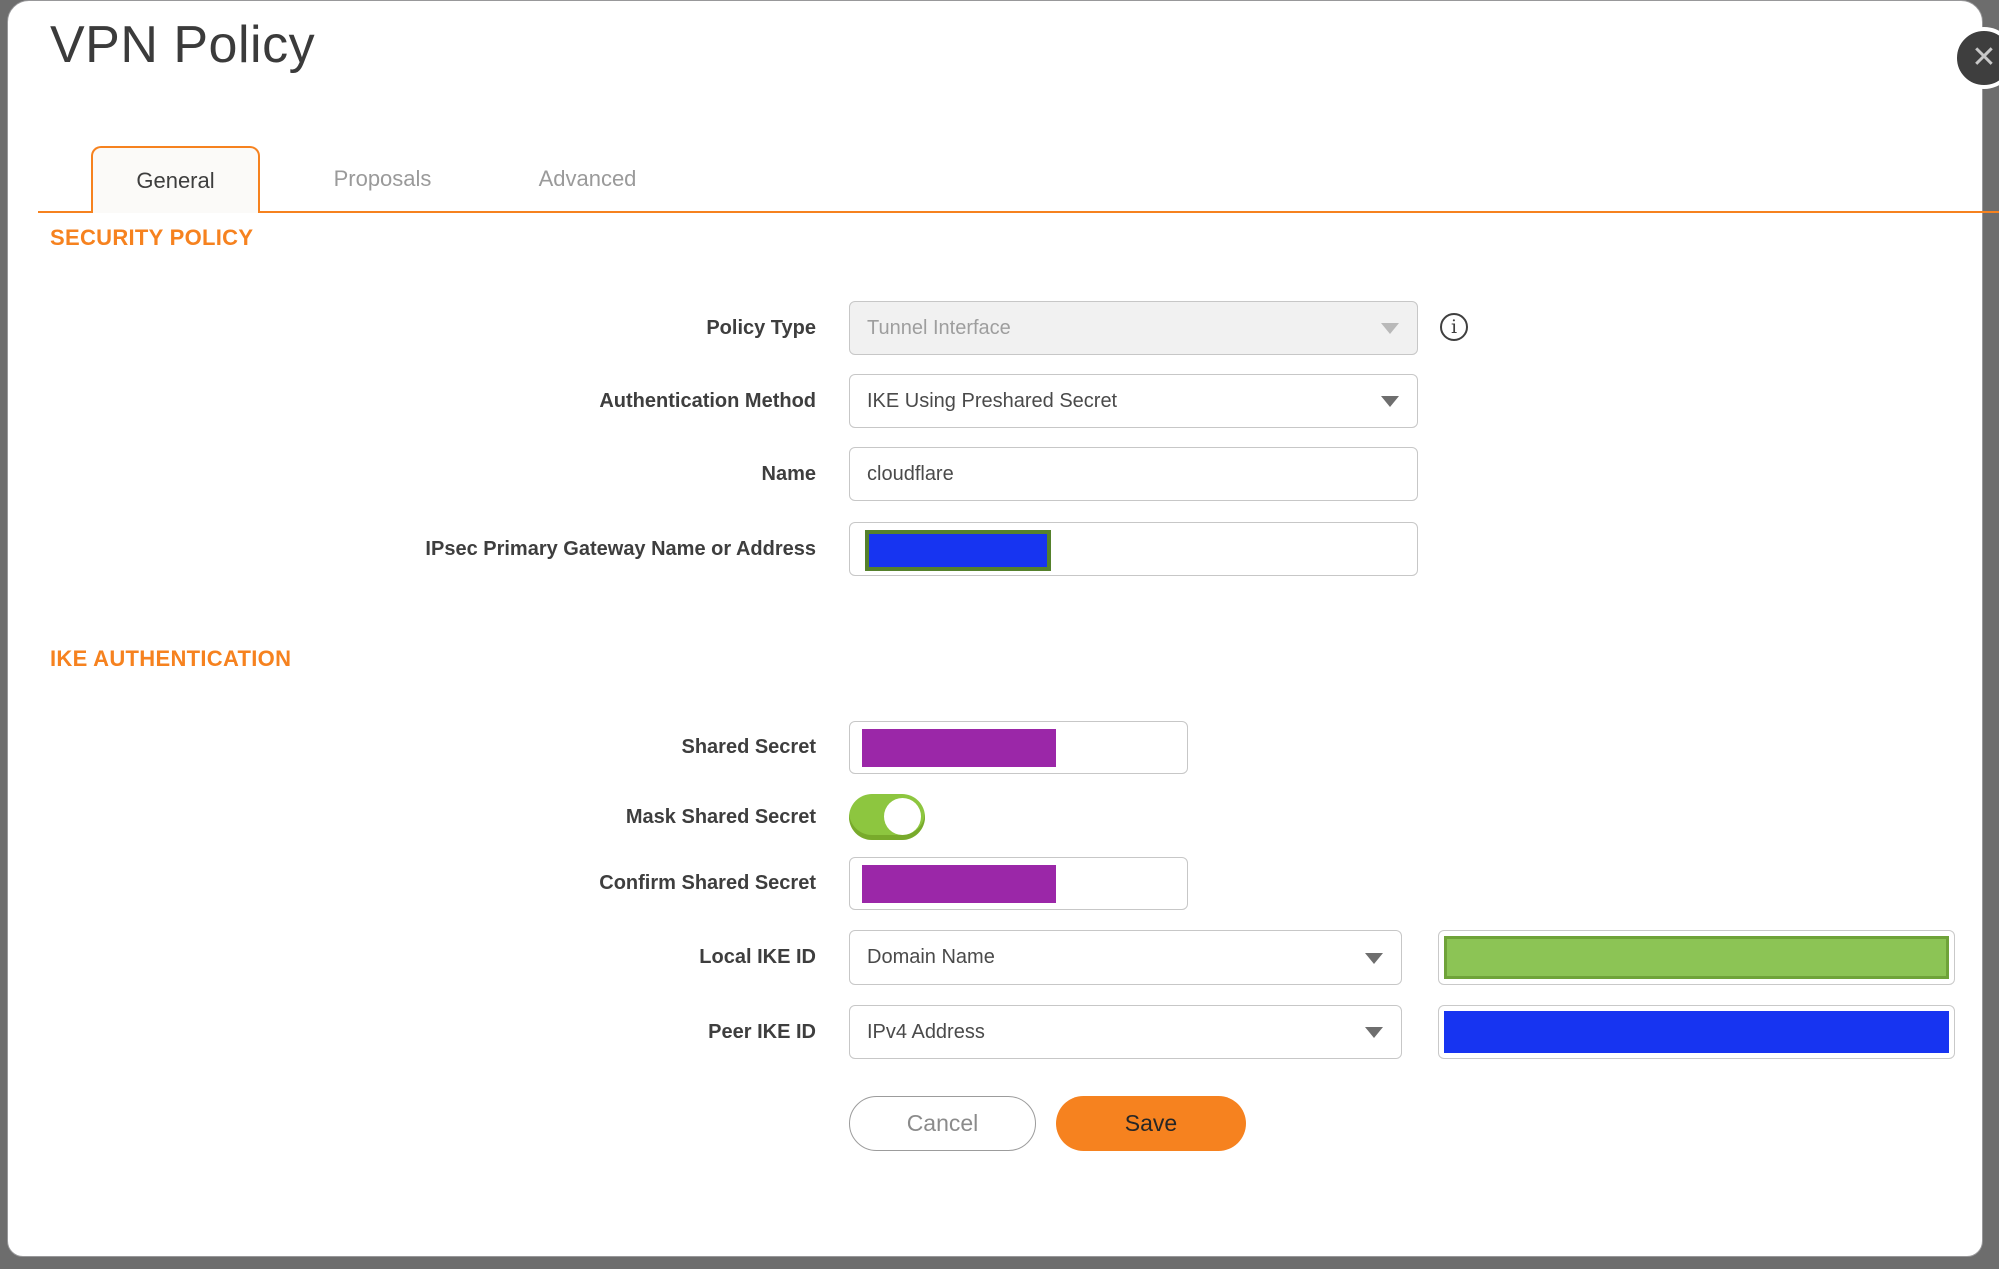 This screenshot has width=1999, height=1269. Describe the element at coordinates (1133, 474) in the screenshot. I see `name-input: cloudflare` at that location.